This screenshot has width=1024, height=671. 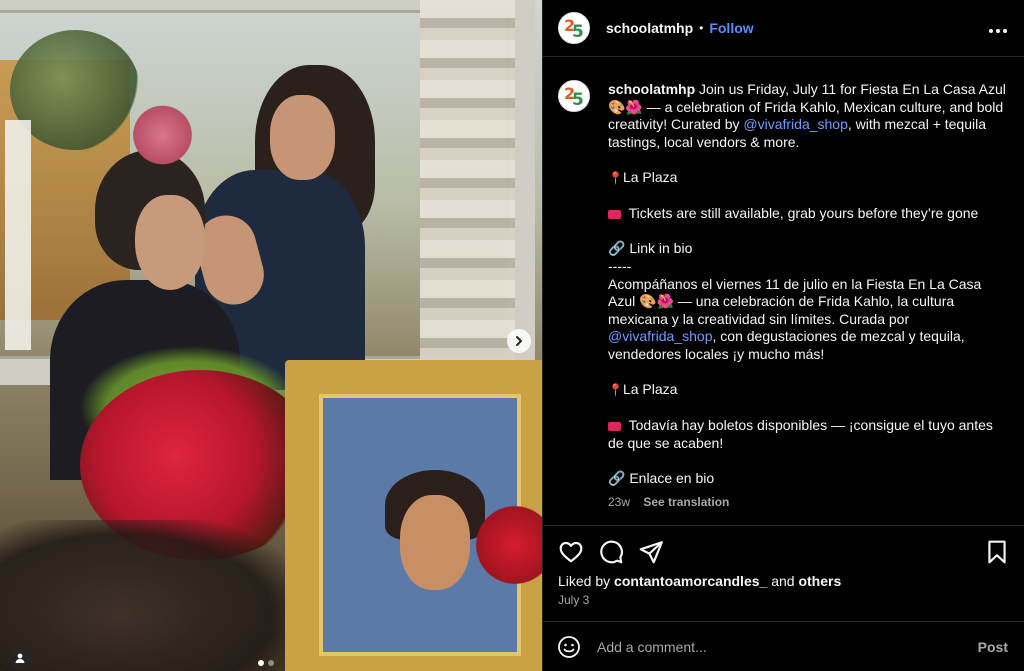 I want to click on photo-flower-crown, so click(x=162, y=135).